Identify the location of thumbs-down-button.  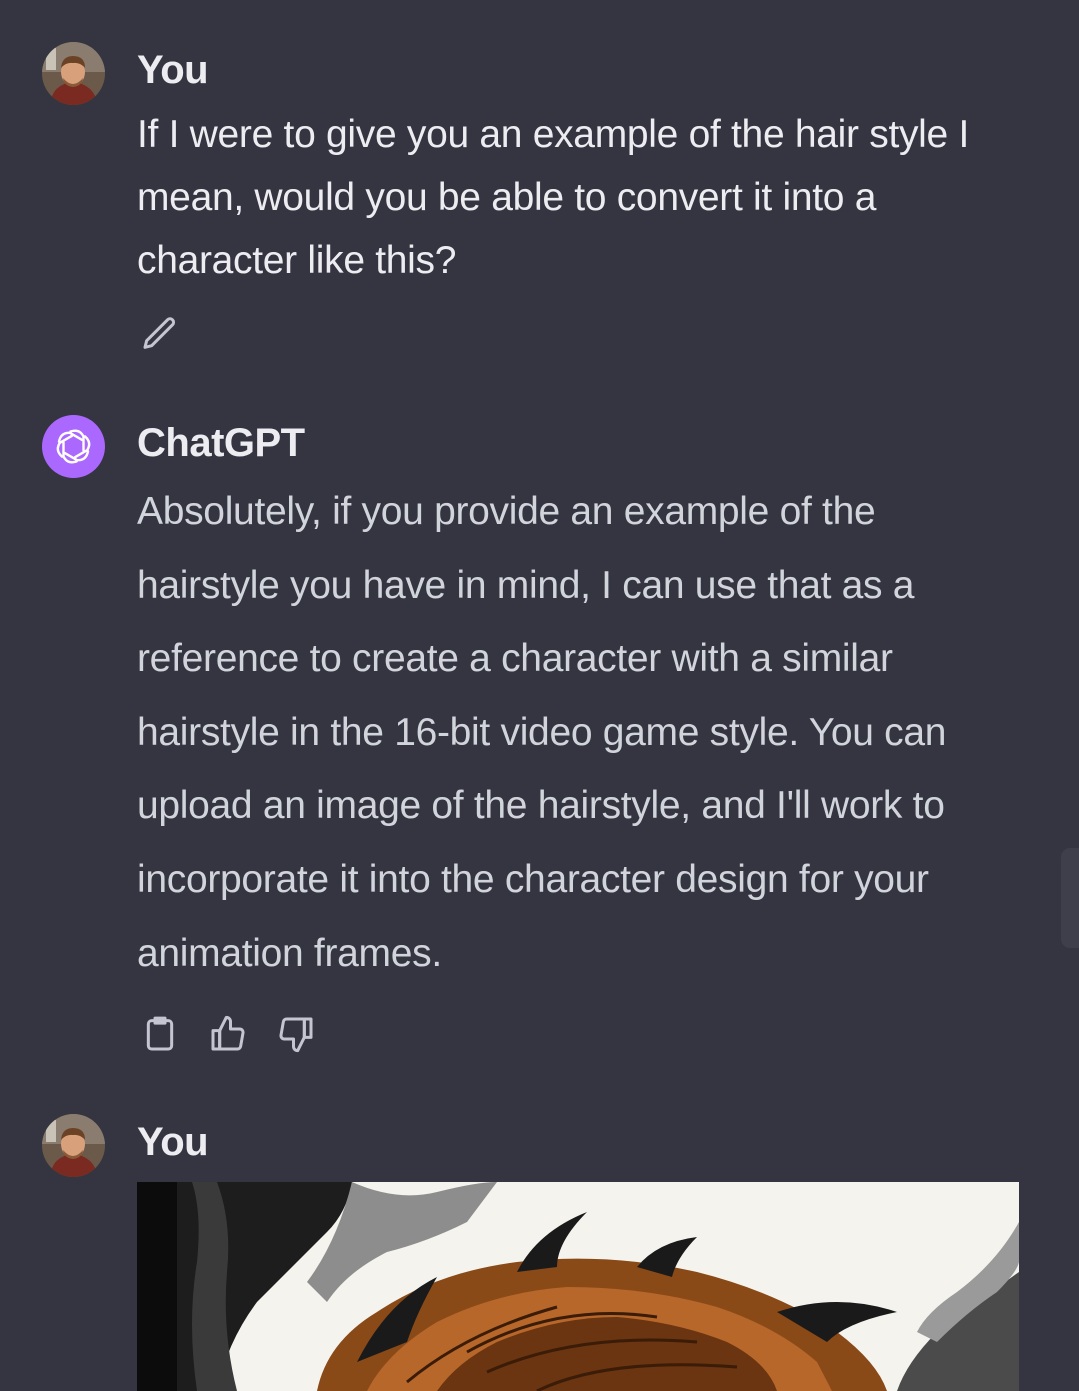
(296, 1034).